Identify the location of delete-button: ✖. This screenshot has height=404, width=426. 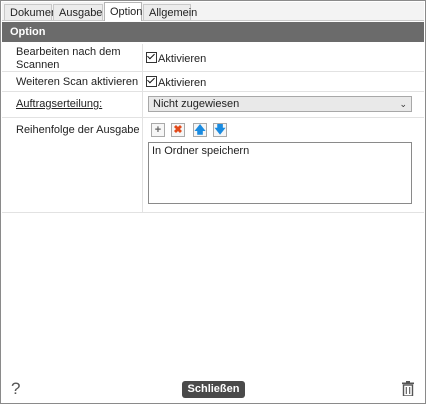
(178, 130).